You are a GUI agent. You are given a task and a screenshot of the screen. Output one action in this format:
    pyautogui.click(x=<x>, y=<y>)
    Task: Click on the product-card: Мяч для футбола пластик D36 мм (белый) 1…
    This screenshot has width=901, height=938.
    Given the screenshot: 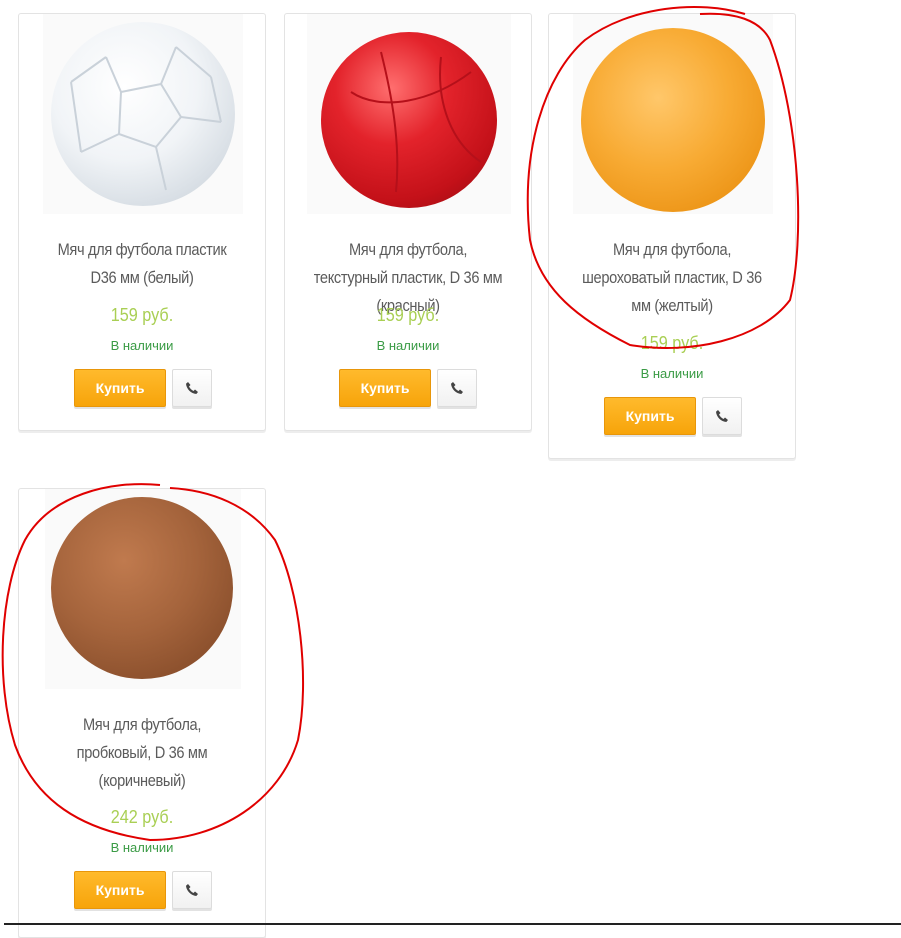 What is the action you would take?
    pyautogui.click(x=142, y=222)
    